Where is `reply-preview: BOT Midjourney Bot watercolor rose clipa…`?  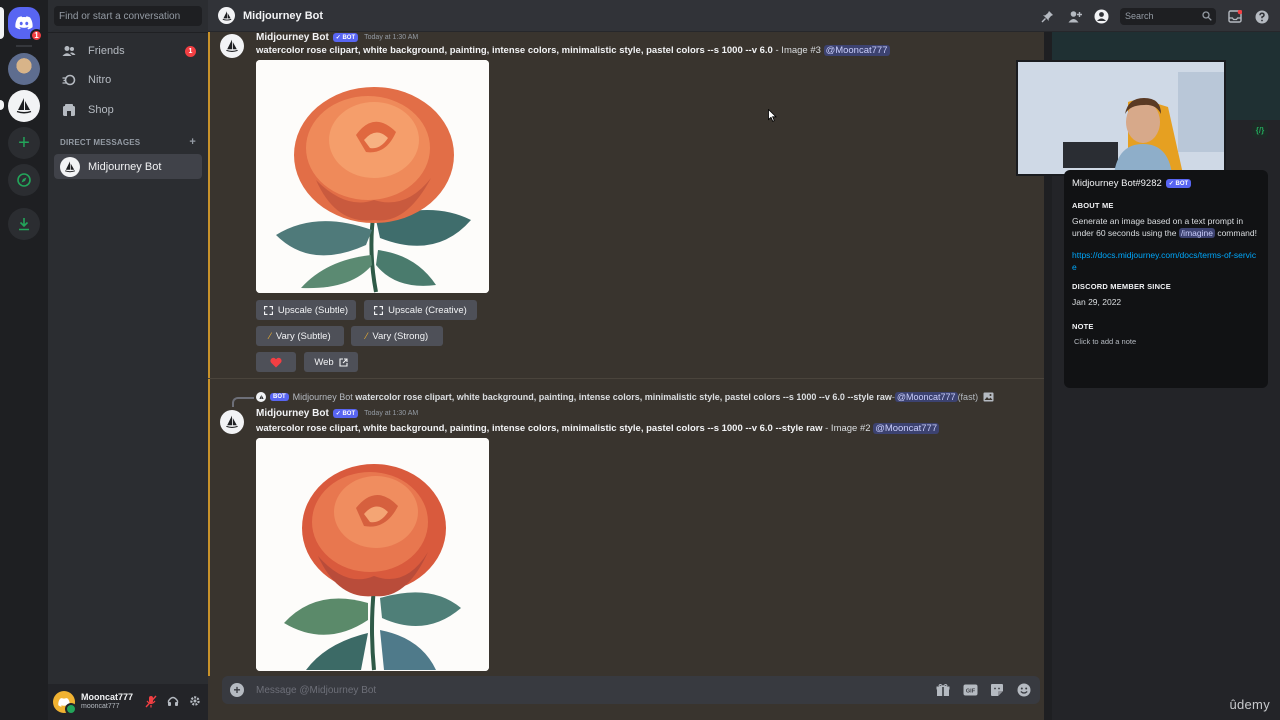 reply-preview: BOT Midjourney Bot watercolor rose clipa… is located at coordinates (625, 397).